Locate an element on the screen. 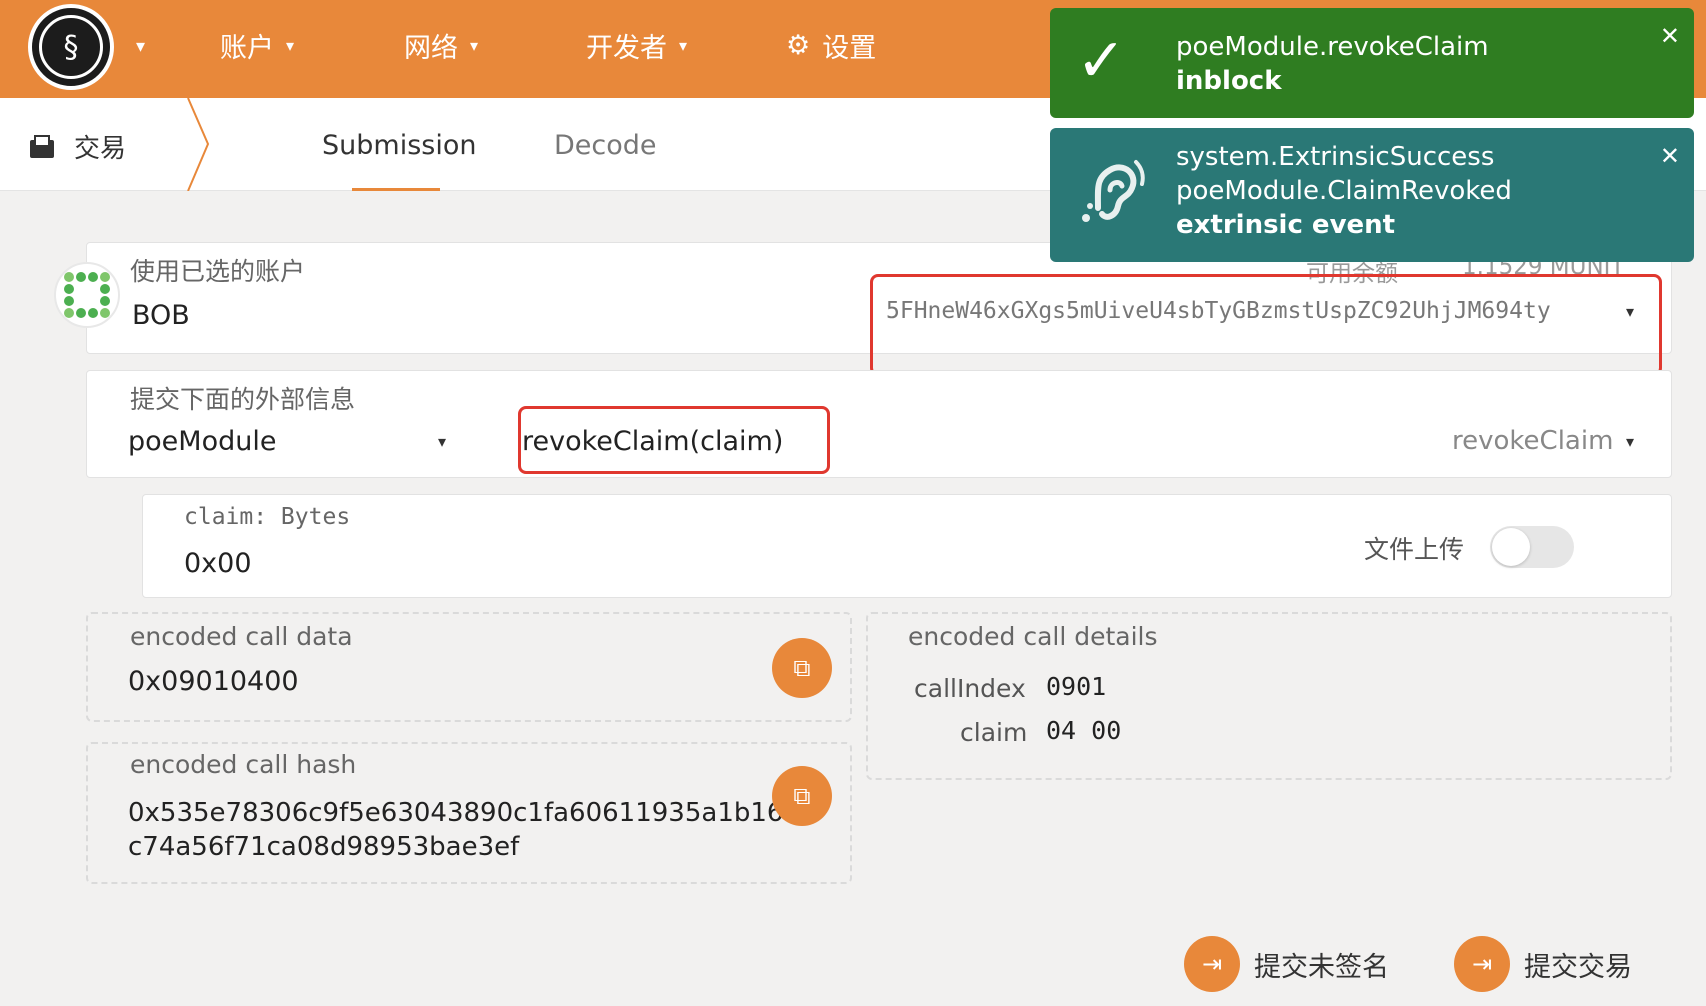 The width and height of the screenshot is (1706, 1006). call-highlight-box is located at coordinates (674, 440).